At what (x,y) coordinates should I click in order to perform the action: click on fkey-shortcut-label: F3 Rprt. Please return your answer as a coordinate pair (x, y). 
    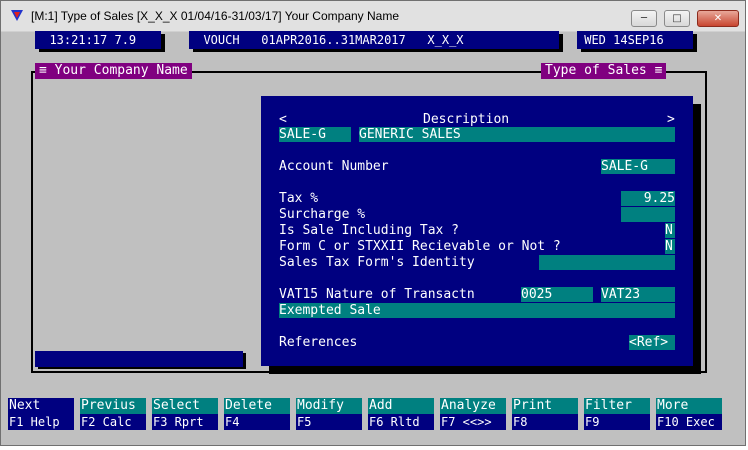
    Looking at the image, I should click on (185, 422).